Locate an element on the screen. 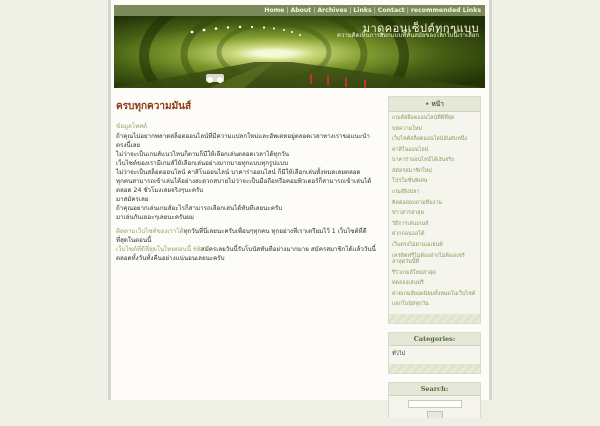 The width and height of the screenshot is (600, 426). pages-heading: • หน้า is located at coordinates (434, 104).